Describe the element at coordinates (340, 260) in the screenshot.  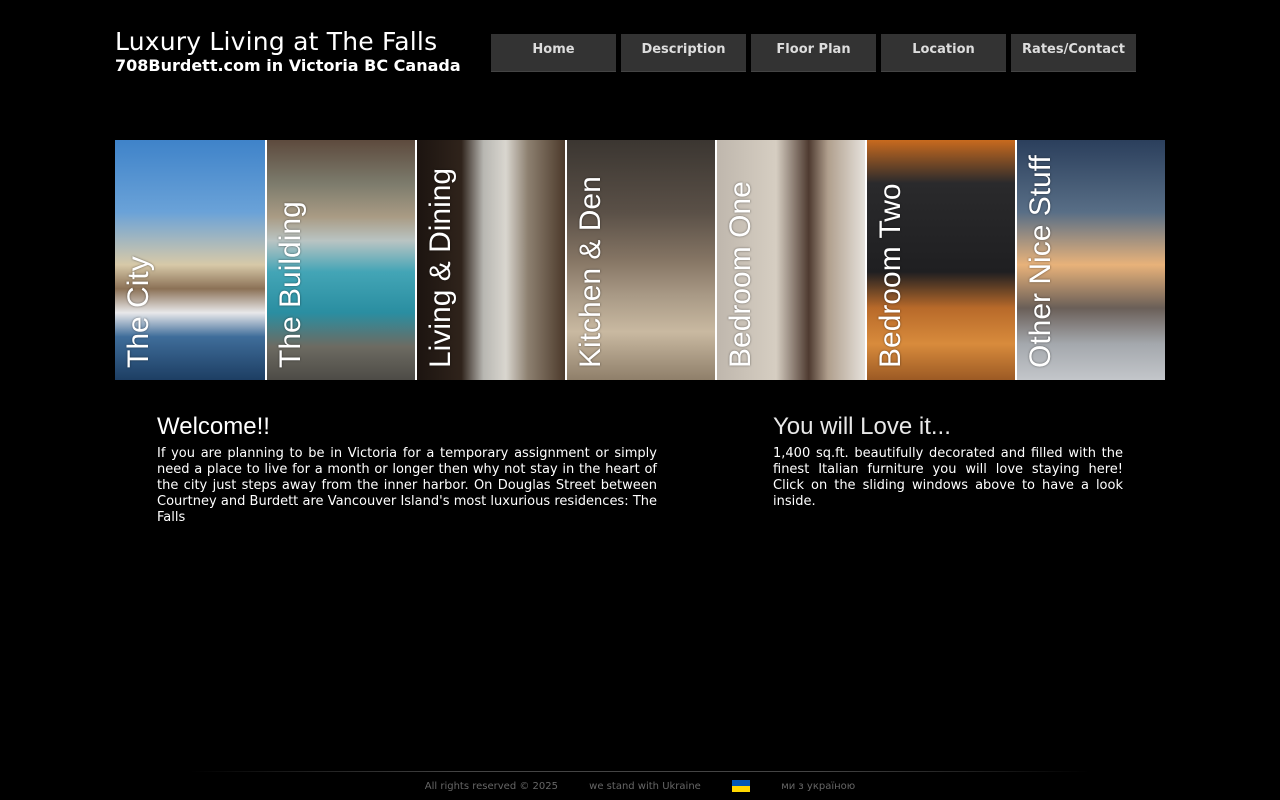
I see `slide-the-building: The Building` at that location.